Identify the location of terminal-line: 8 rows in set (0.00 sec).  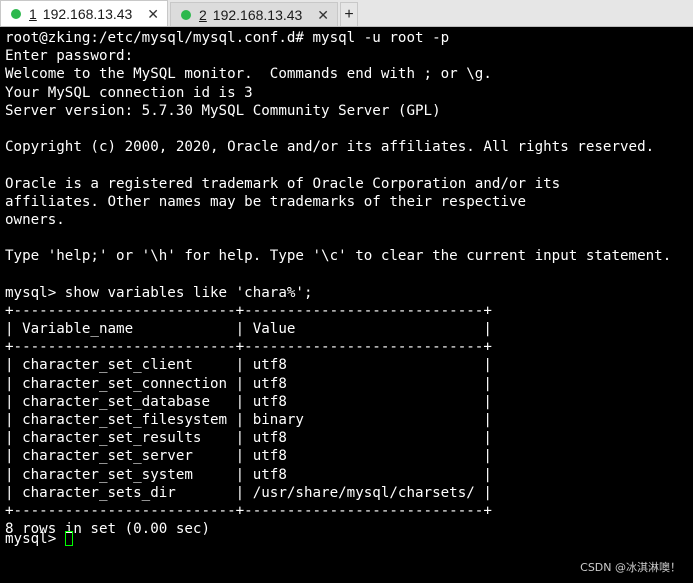
(107, 529).